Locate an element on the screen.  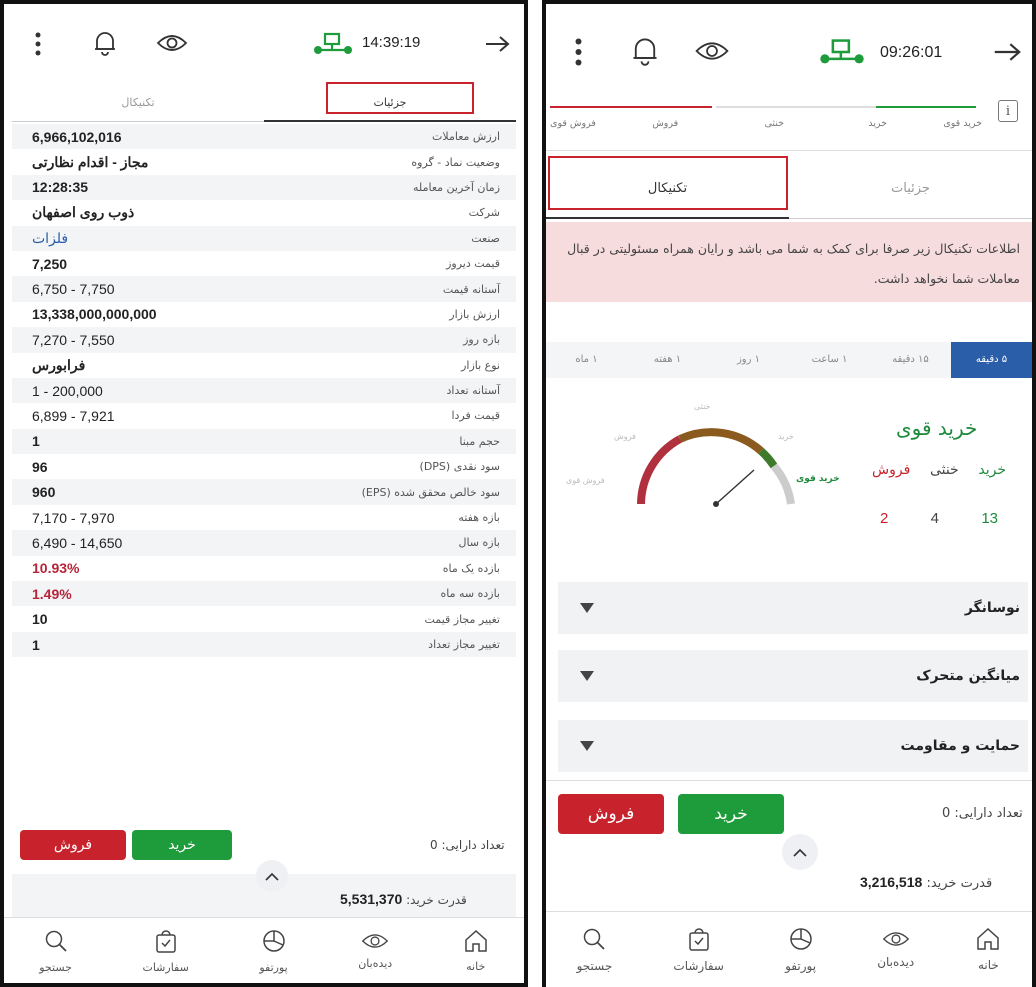
timeframe-option: ۱ ماه is located at coordinates (586, 360).